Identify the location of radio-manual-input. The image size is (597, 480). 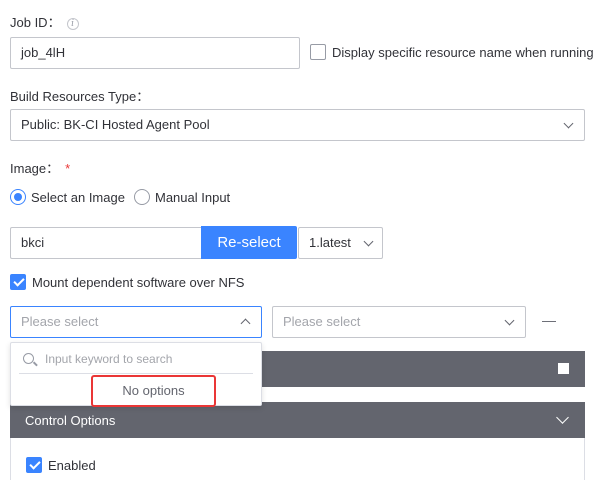
(142, 197).